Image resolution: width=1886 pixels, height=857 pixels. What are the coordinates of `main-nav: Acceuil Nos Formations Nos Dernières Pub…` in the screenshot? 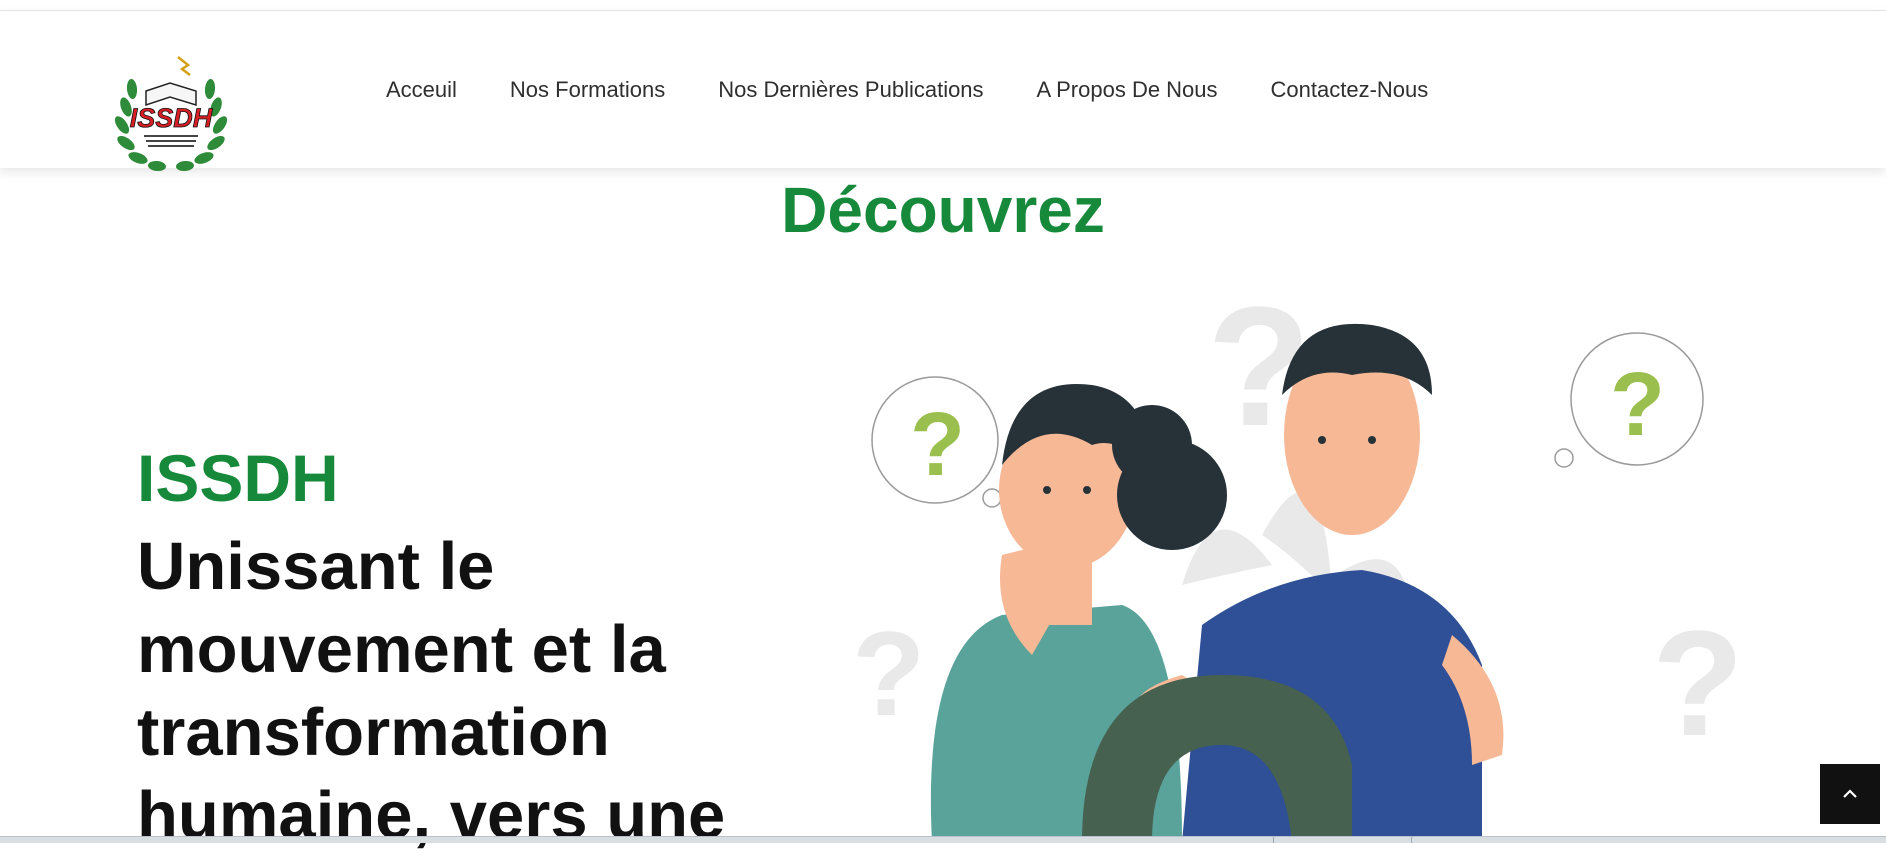 It's located at (933, 90).